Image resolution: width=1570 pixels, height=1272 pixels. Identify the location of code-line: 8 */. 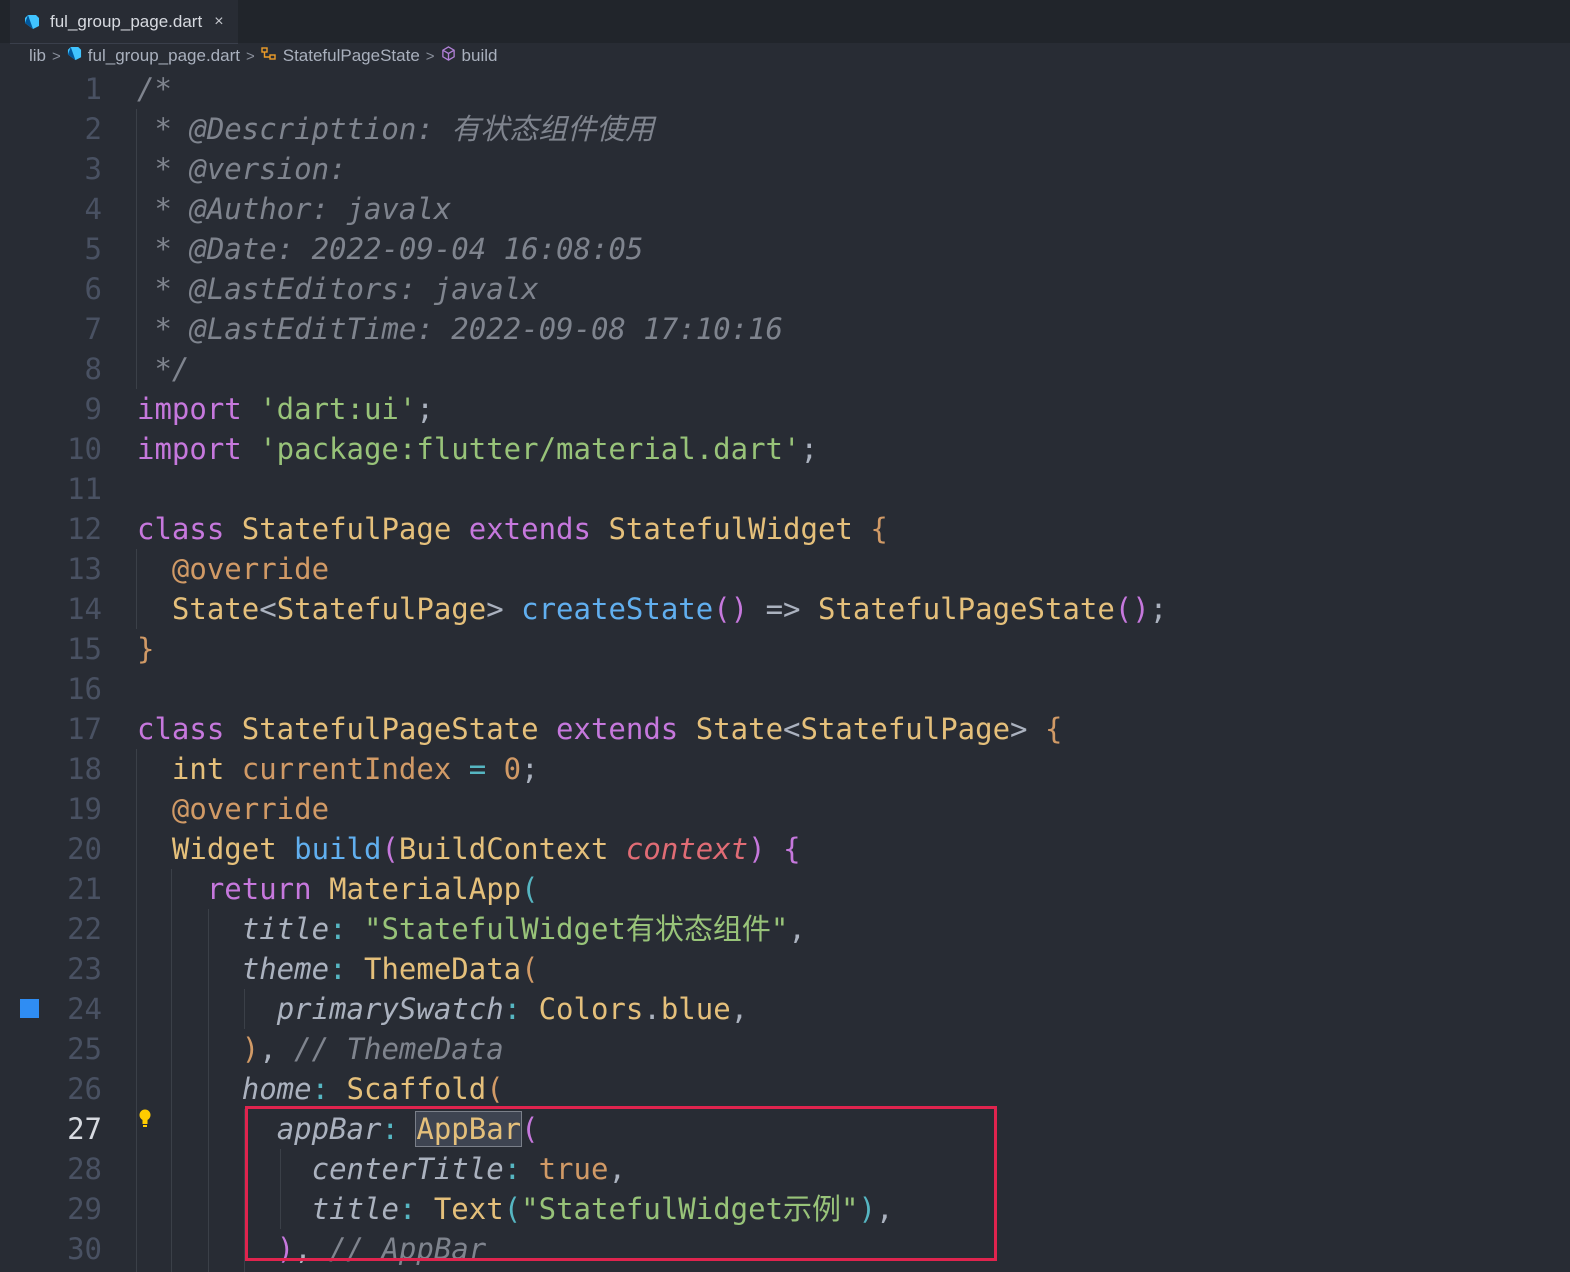
(785, 369).